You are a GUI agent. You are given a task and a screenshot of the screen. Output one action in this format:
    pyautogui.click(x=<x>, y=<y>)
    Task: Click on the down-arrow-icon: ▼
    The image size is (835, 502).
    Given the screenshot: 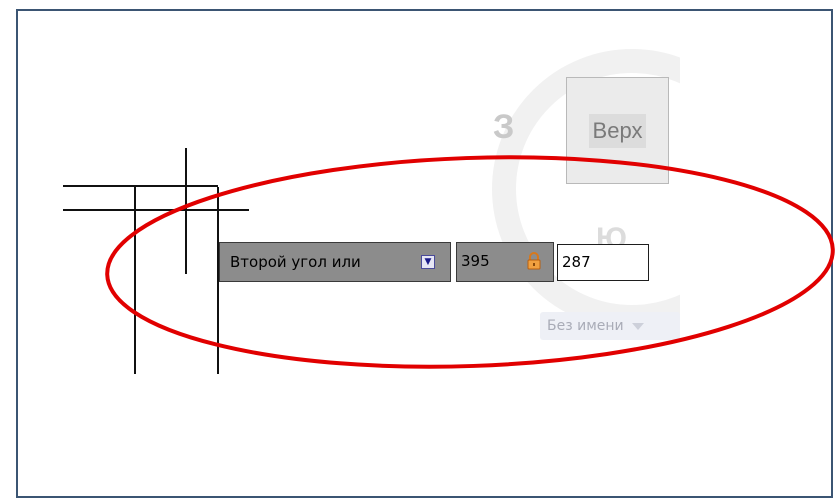 What is the action you would take?
    pyautogui.click(x=428, y=262)
    